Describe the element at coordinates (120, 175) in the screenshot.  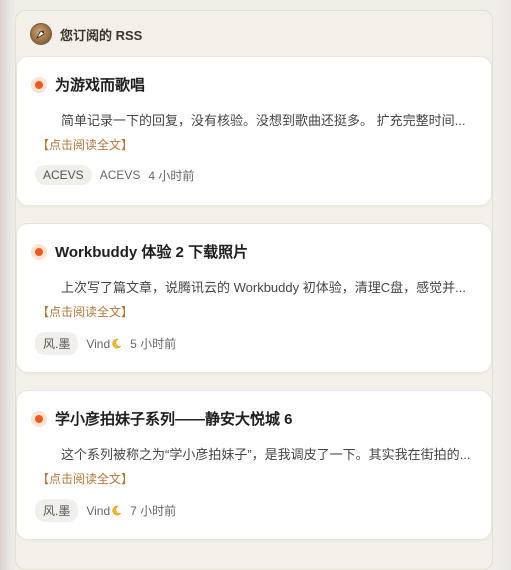
I see `post-author: ACEVS` at that location.